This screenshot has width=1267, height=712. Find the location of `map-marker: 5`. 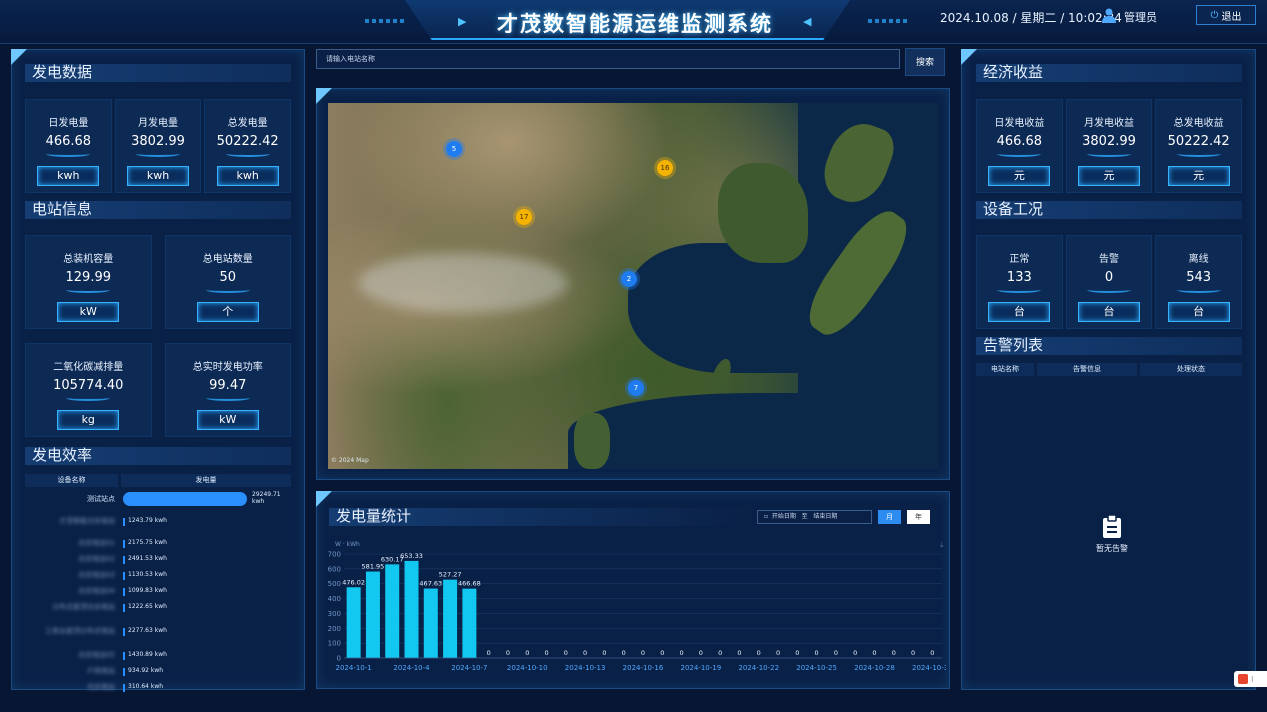

map-marker: 5 is located at coordinates (454, 149).